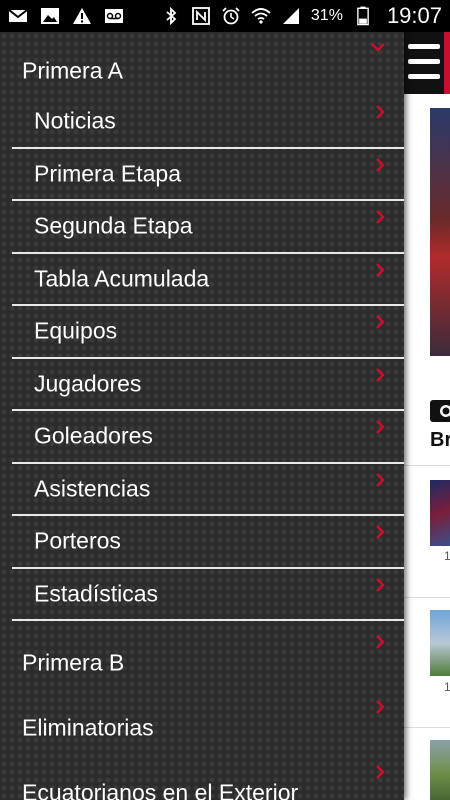  Describe the element at coordinates (440, 440) in the screenshot. I see `gallery-title-fragment: Br` at that location.